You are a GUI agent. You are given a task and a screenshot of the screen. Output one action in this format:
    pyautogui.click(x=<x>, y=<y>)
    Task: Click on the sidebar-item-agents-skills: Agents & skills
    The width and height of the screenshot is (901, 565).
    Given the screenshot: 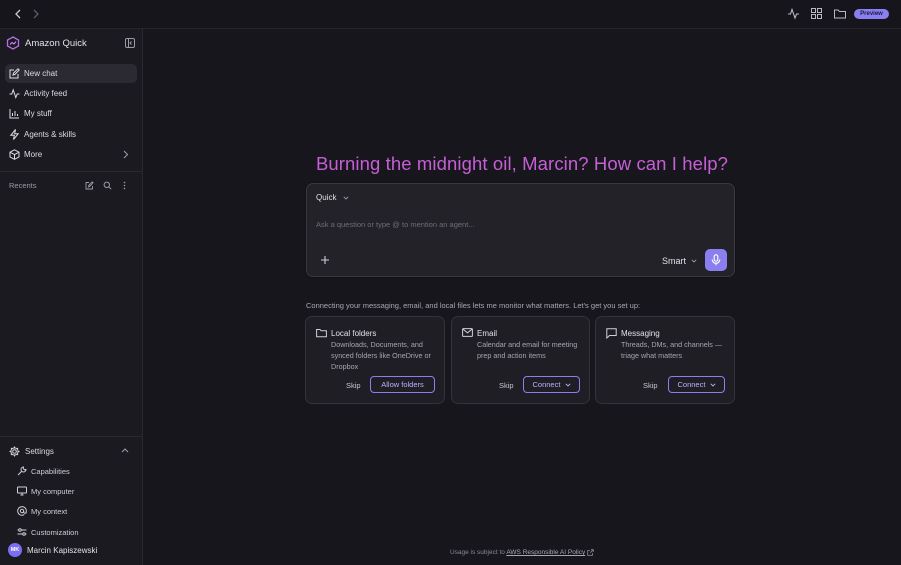 What is the action you would take?
    pyautogui.click(x=71, y=134)
    